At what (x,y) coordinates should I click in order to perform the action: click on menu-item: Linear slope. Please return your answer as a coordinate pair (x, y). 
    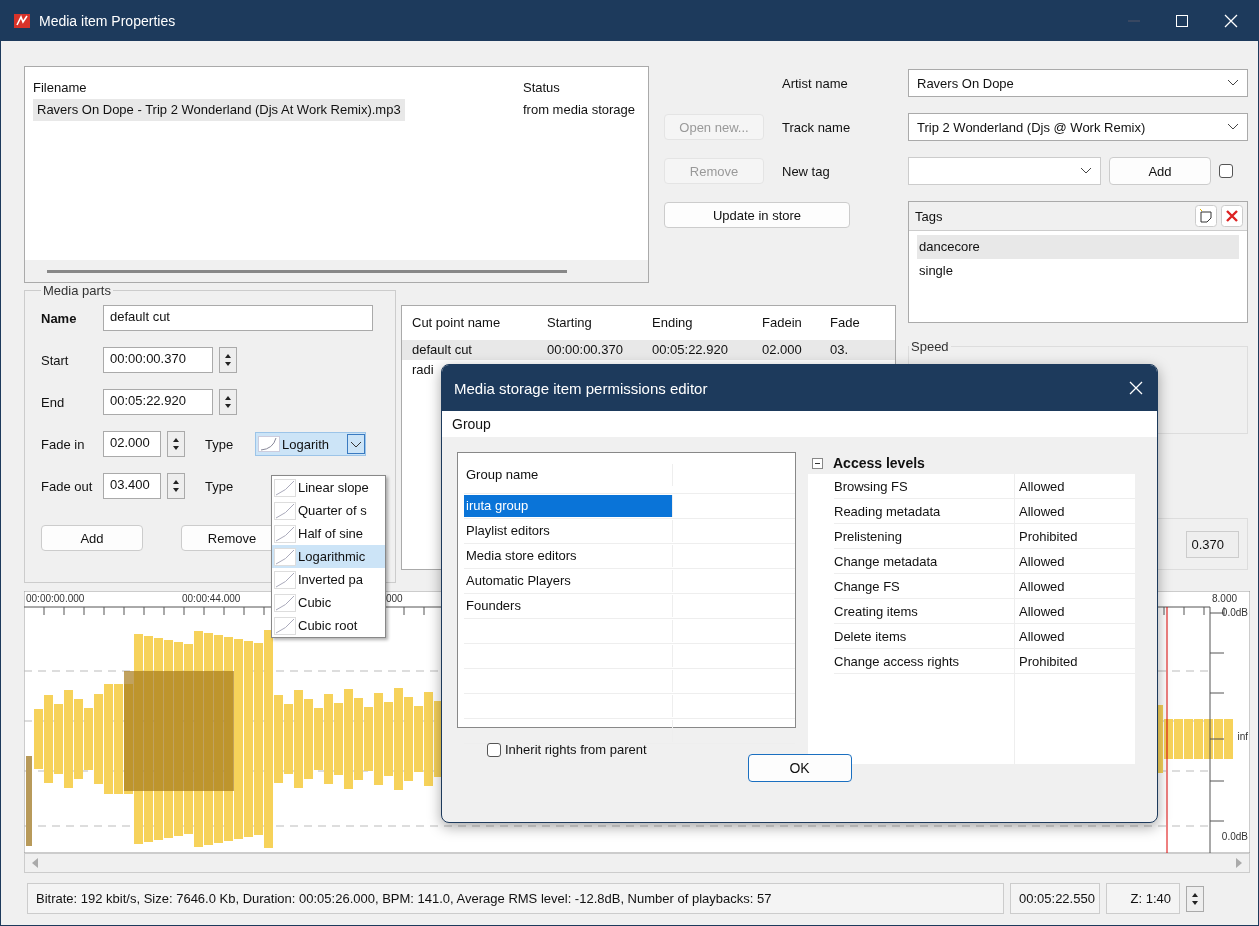
    Looking at the image, I should click on (328, 487).